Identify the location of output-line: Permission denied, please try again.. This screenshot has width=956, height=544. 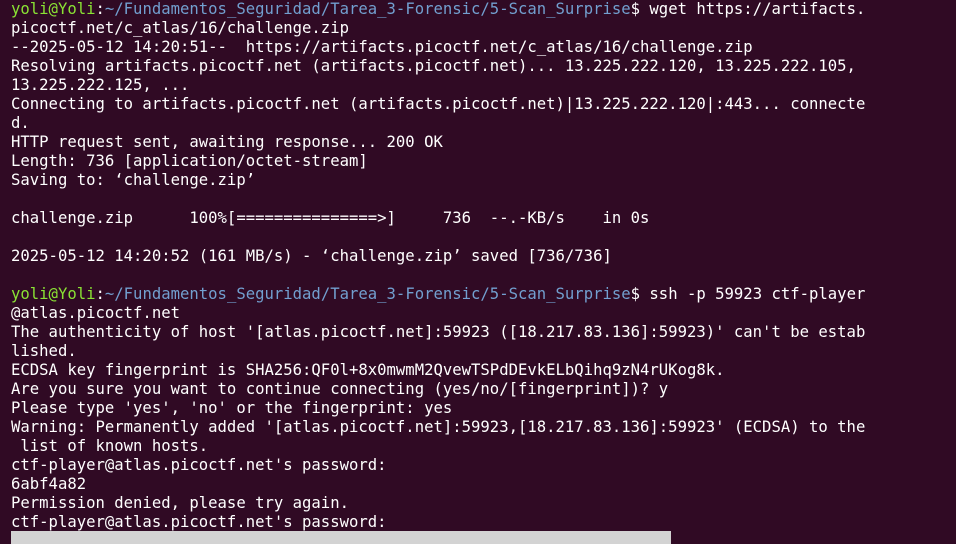
(180, 503).